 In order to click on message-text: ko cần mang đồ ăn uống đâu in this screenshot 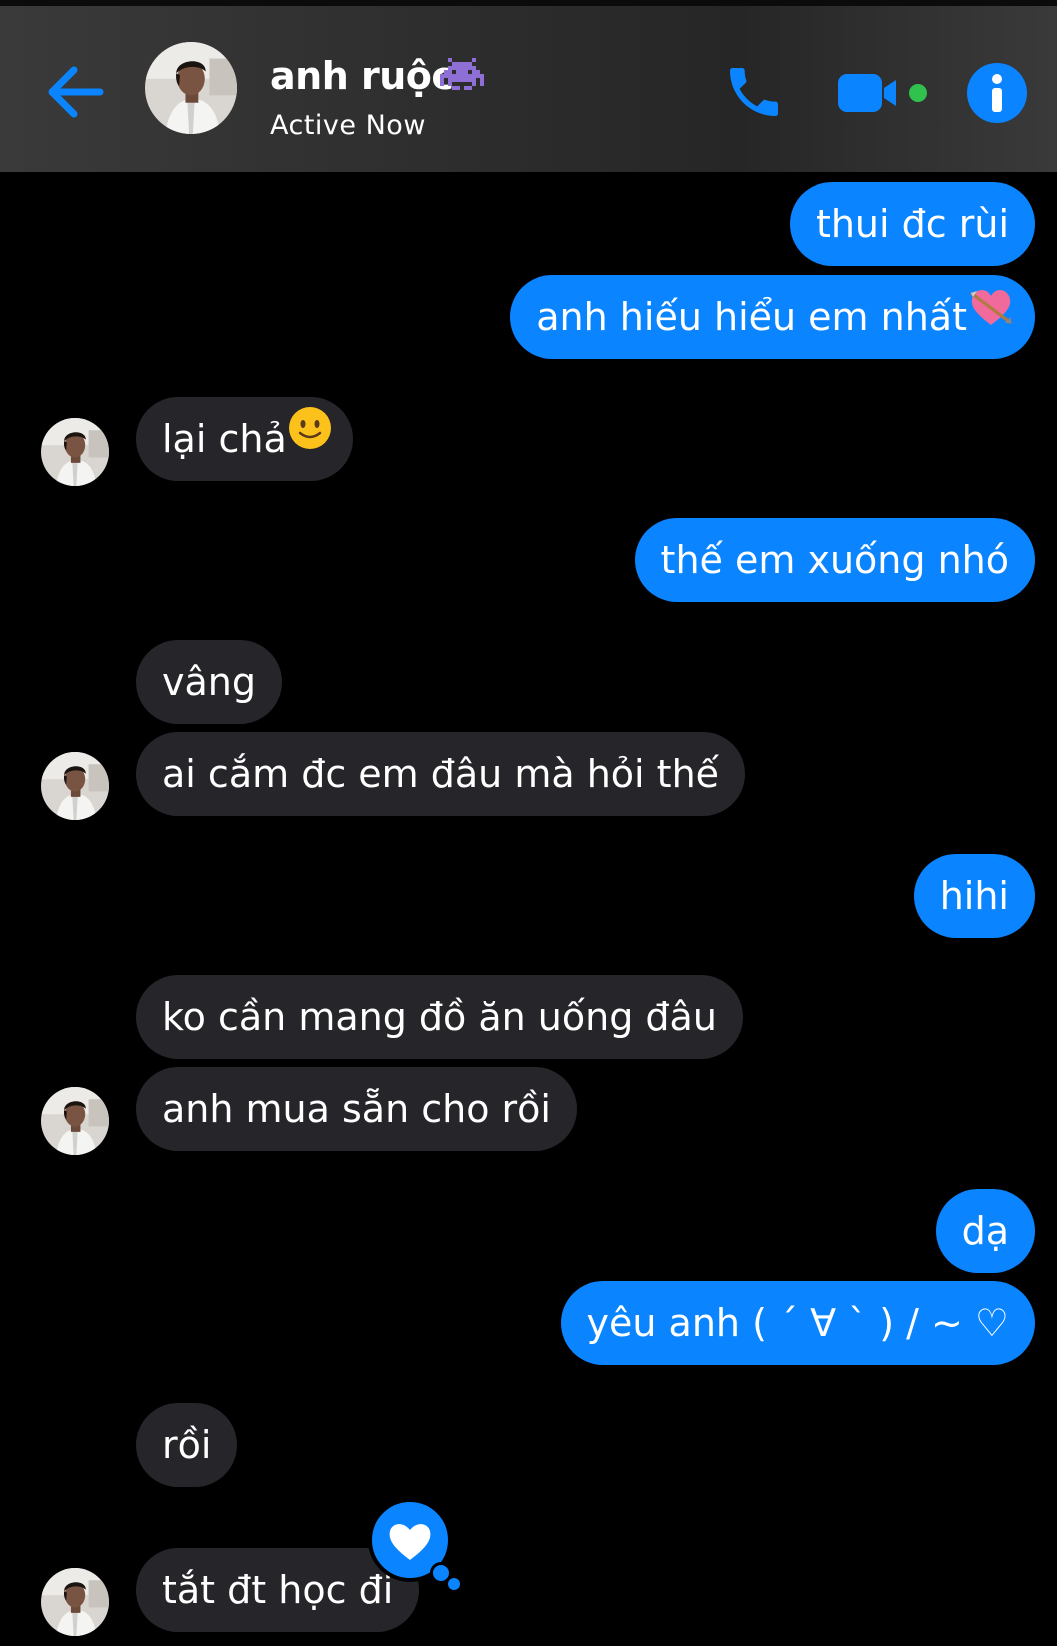, I will do `click(439, 1017)`.